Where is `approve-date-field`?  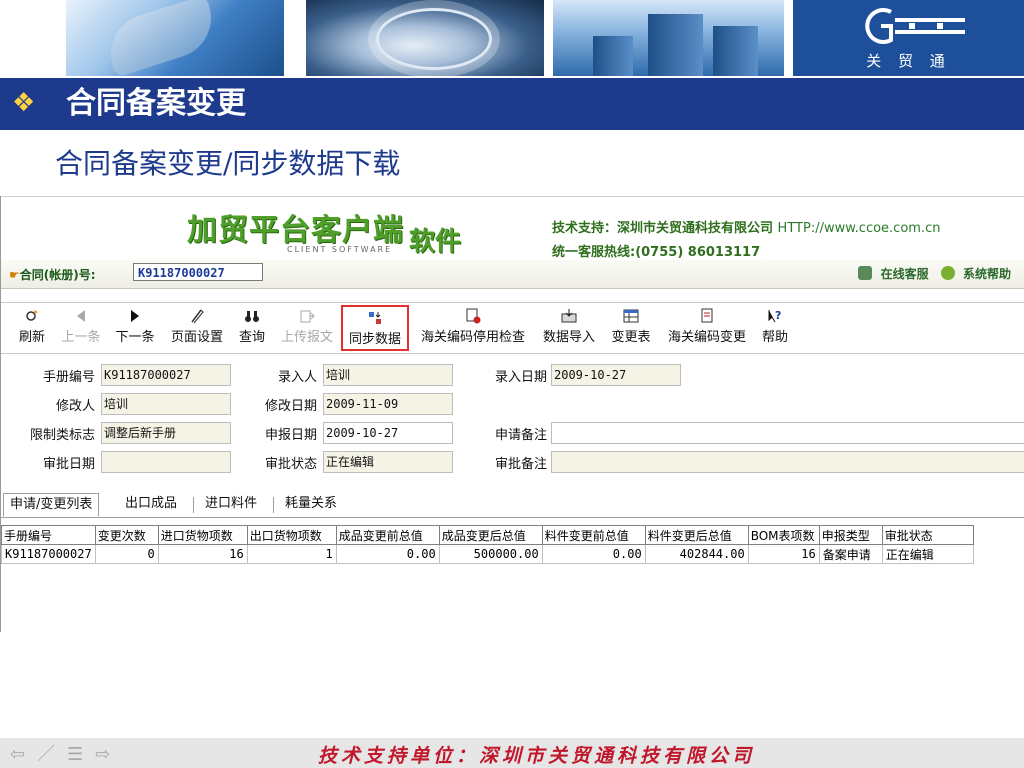 approve-date-field is located at coordinates (166, 462).